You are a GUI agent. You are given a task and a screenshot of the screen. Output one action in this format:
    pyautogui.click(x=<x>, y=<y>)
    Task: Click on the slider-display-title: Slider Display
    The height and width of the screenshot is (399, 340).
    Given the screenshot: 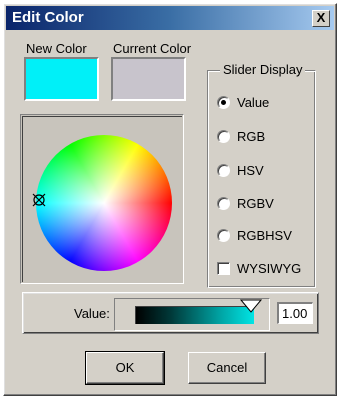 What is the action you would take?
    pyautogui.click(x=263, y=69)
    